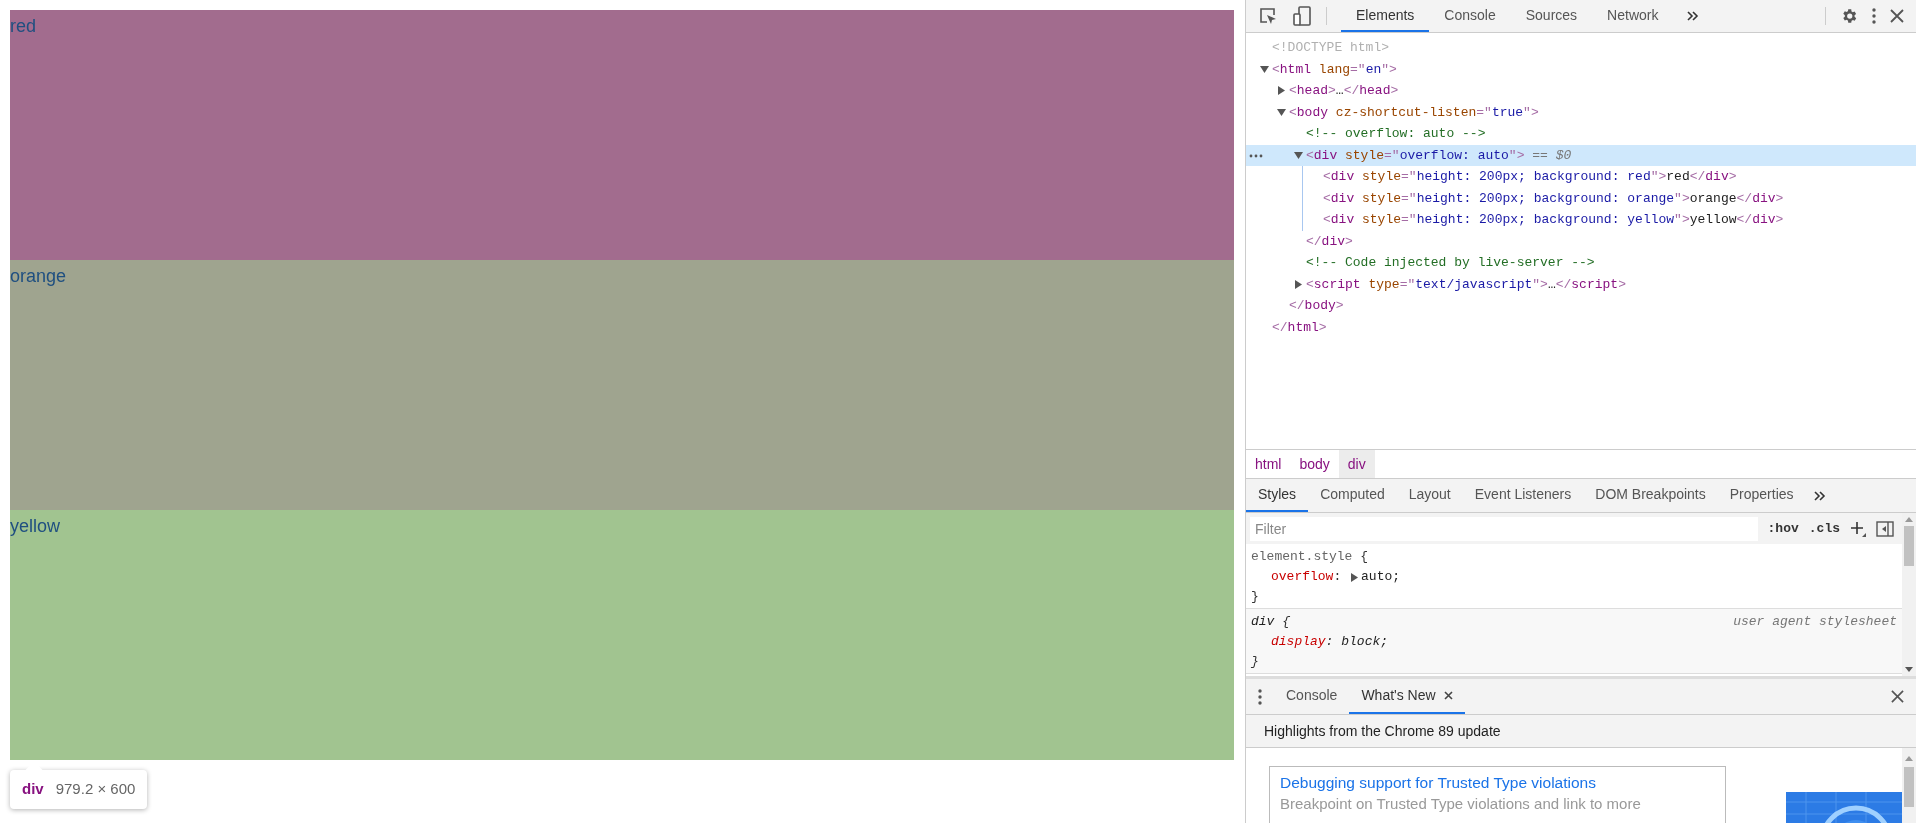 This screenshot has width=1916, height=823. I want to click on settings-icon, so click(1849, 16).